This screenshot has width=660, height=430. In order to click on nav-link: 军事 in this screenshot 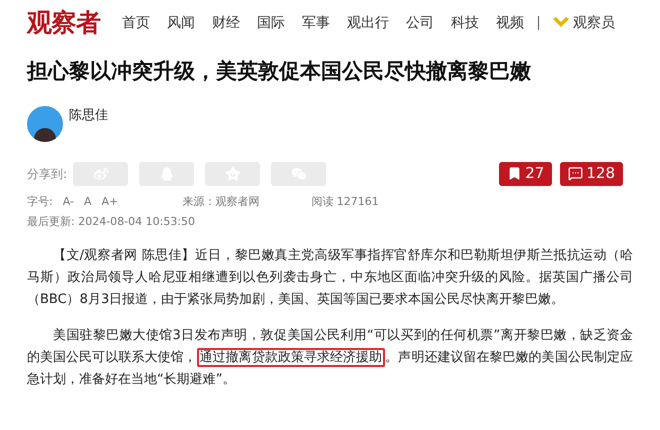, I will do `click(316, 23)`.